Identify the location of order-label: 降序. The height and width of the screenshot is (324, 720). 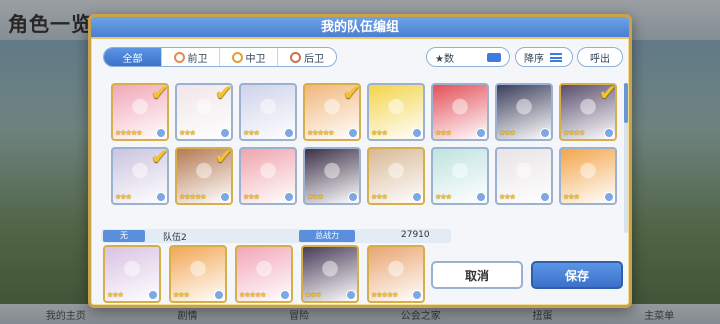
(534, 59).